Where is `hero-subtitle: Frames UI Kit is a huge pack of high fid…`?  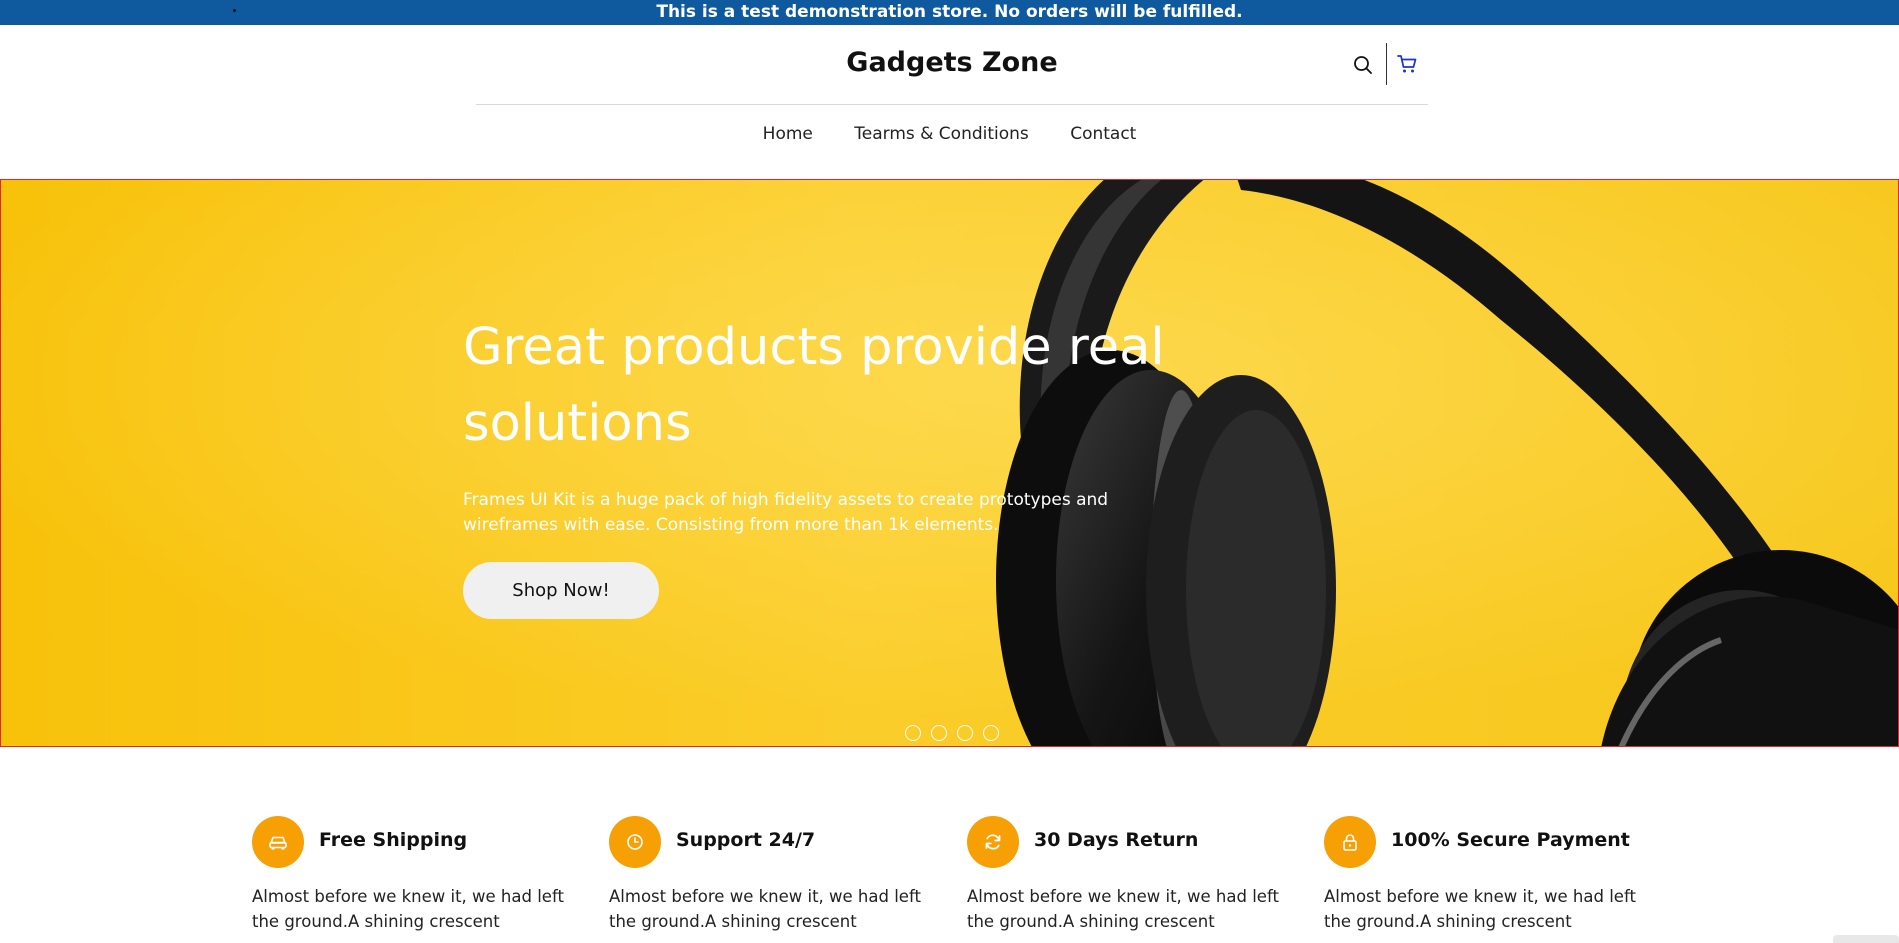 hero-subtitle: Frames UI Kit is a huge pack of high fid… is located at coordinates (786, 512).